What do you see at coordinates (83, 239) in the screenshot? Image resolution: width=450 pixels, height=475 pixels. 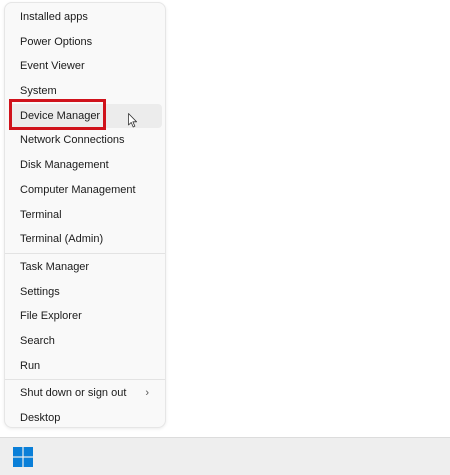 I see `menu-item-terminal-admin: Terminal (Admin)` at bounding box center [83, 239].